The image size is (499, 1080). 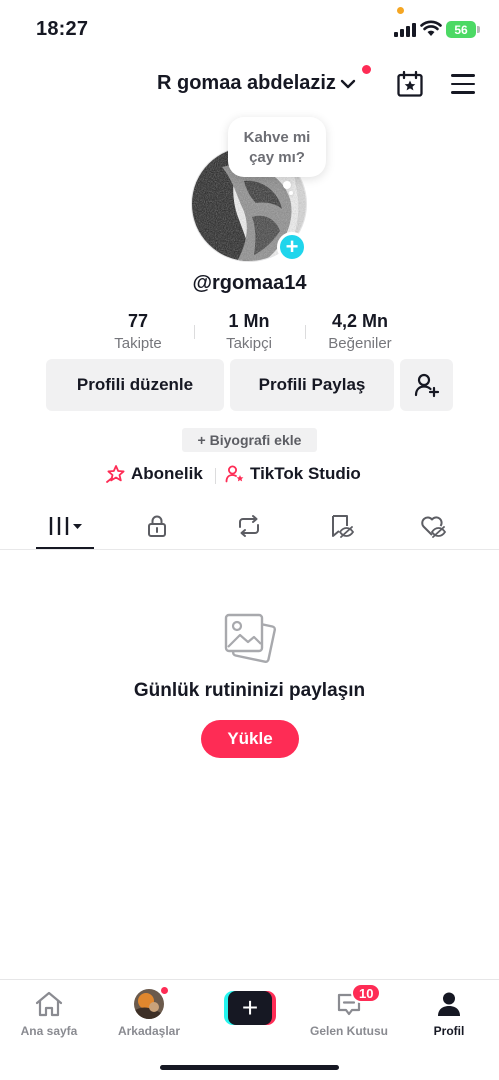 I want to click on stat-followers: 1 Mn Takipçi, so click(x=249, y=332).